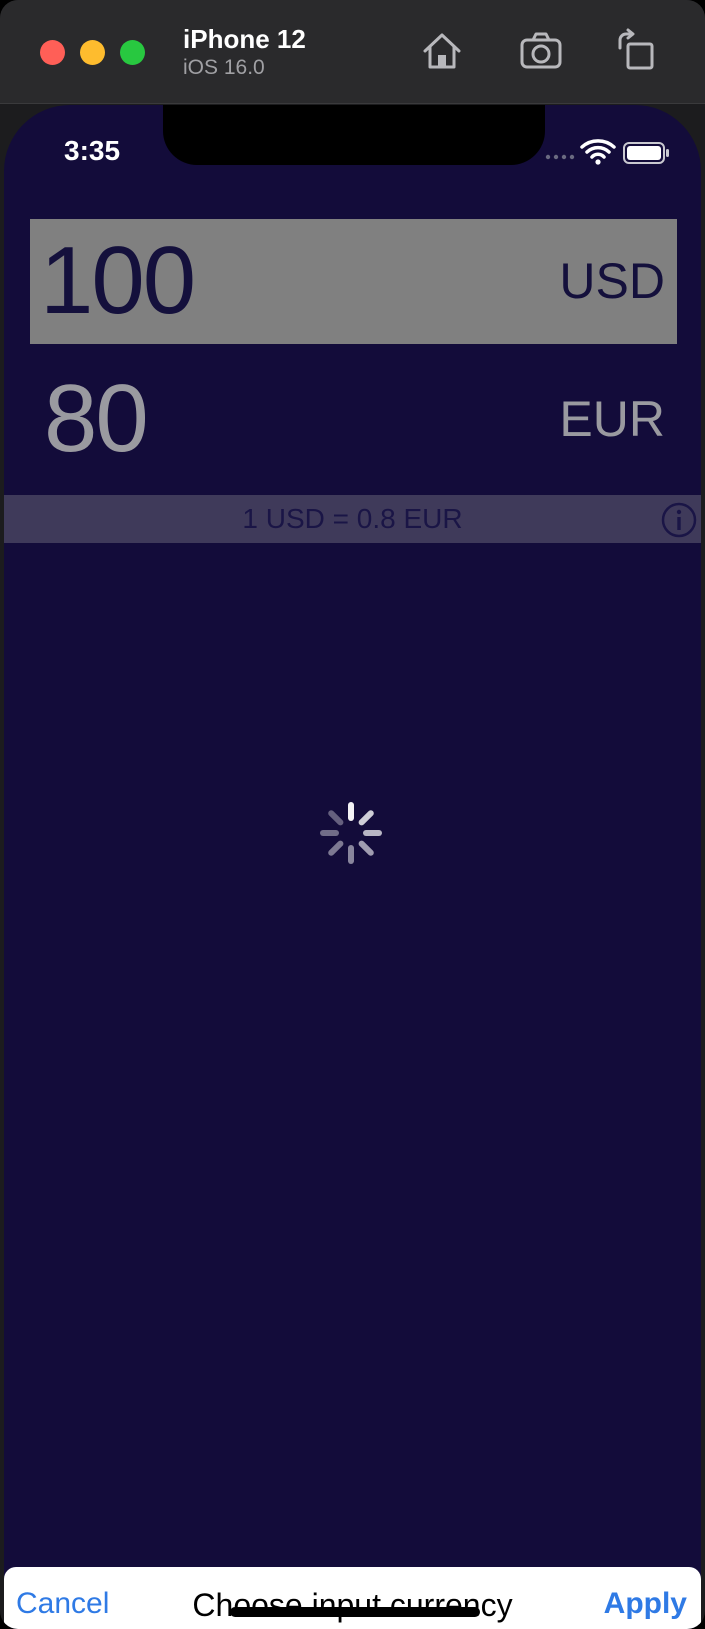 This screenshot has height=1629, width=705. I want to click on status-bar-time: 3:35, so click(92, 150).